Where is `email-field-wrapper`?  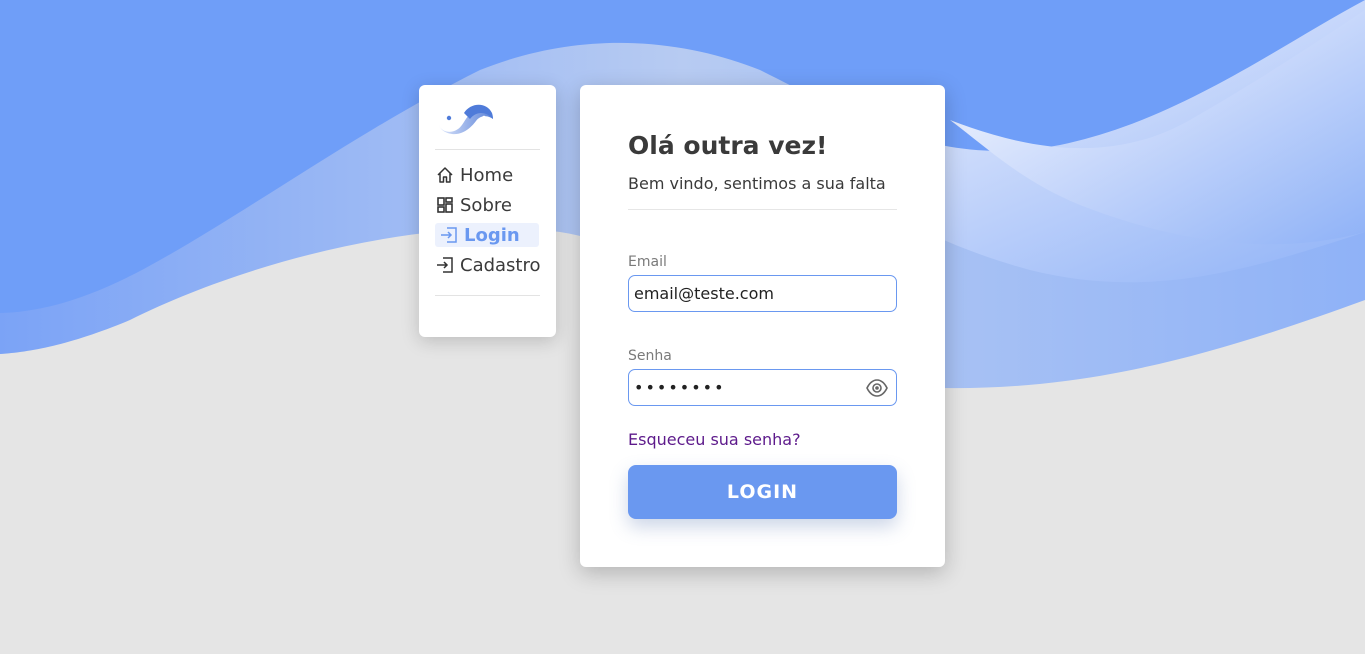
email-field-wrapper is located at coordinates (762, 293).